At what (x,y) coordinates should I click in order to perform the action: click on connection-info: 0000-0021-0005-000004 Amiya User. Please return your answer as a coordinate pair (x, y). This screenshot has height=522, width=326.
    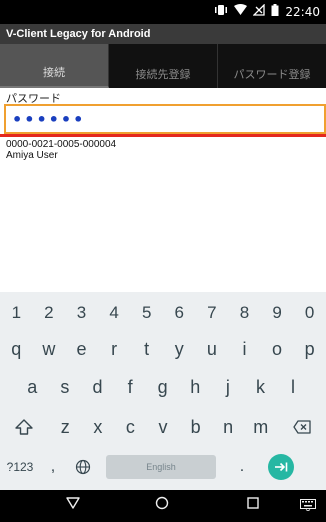
    Looking at the image, I should click on (61, 150).